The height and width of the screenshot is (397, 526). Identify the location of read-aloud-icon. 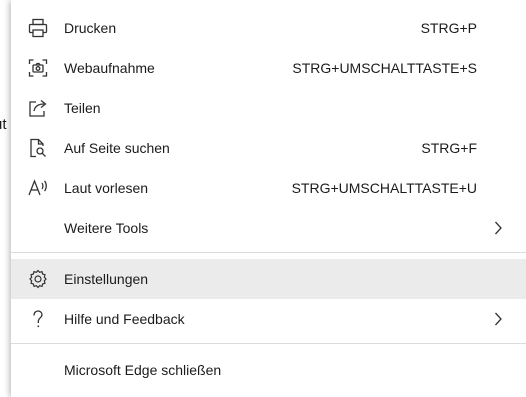
(38, 188).